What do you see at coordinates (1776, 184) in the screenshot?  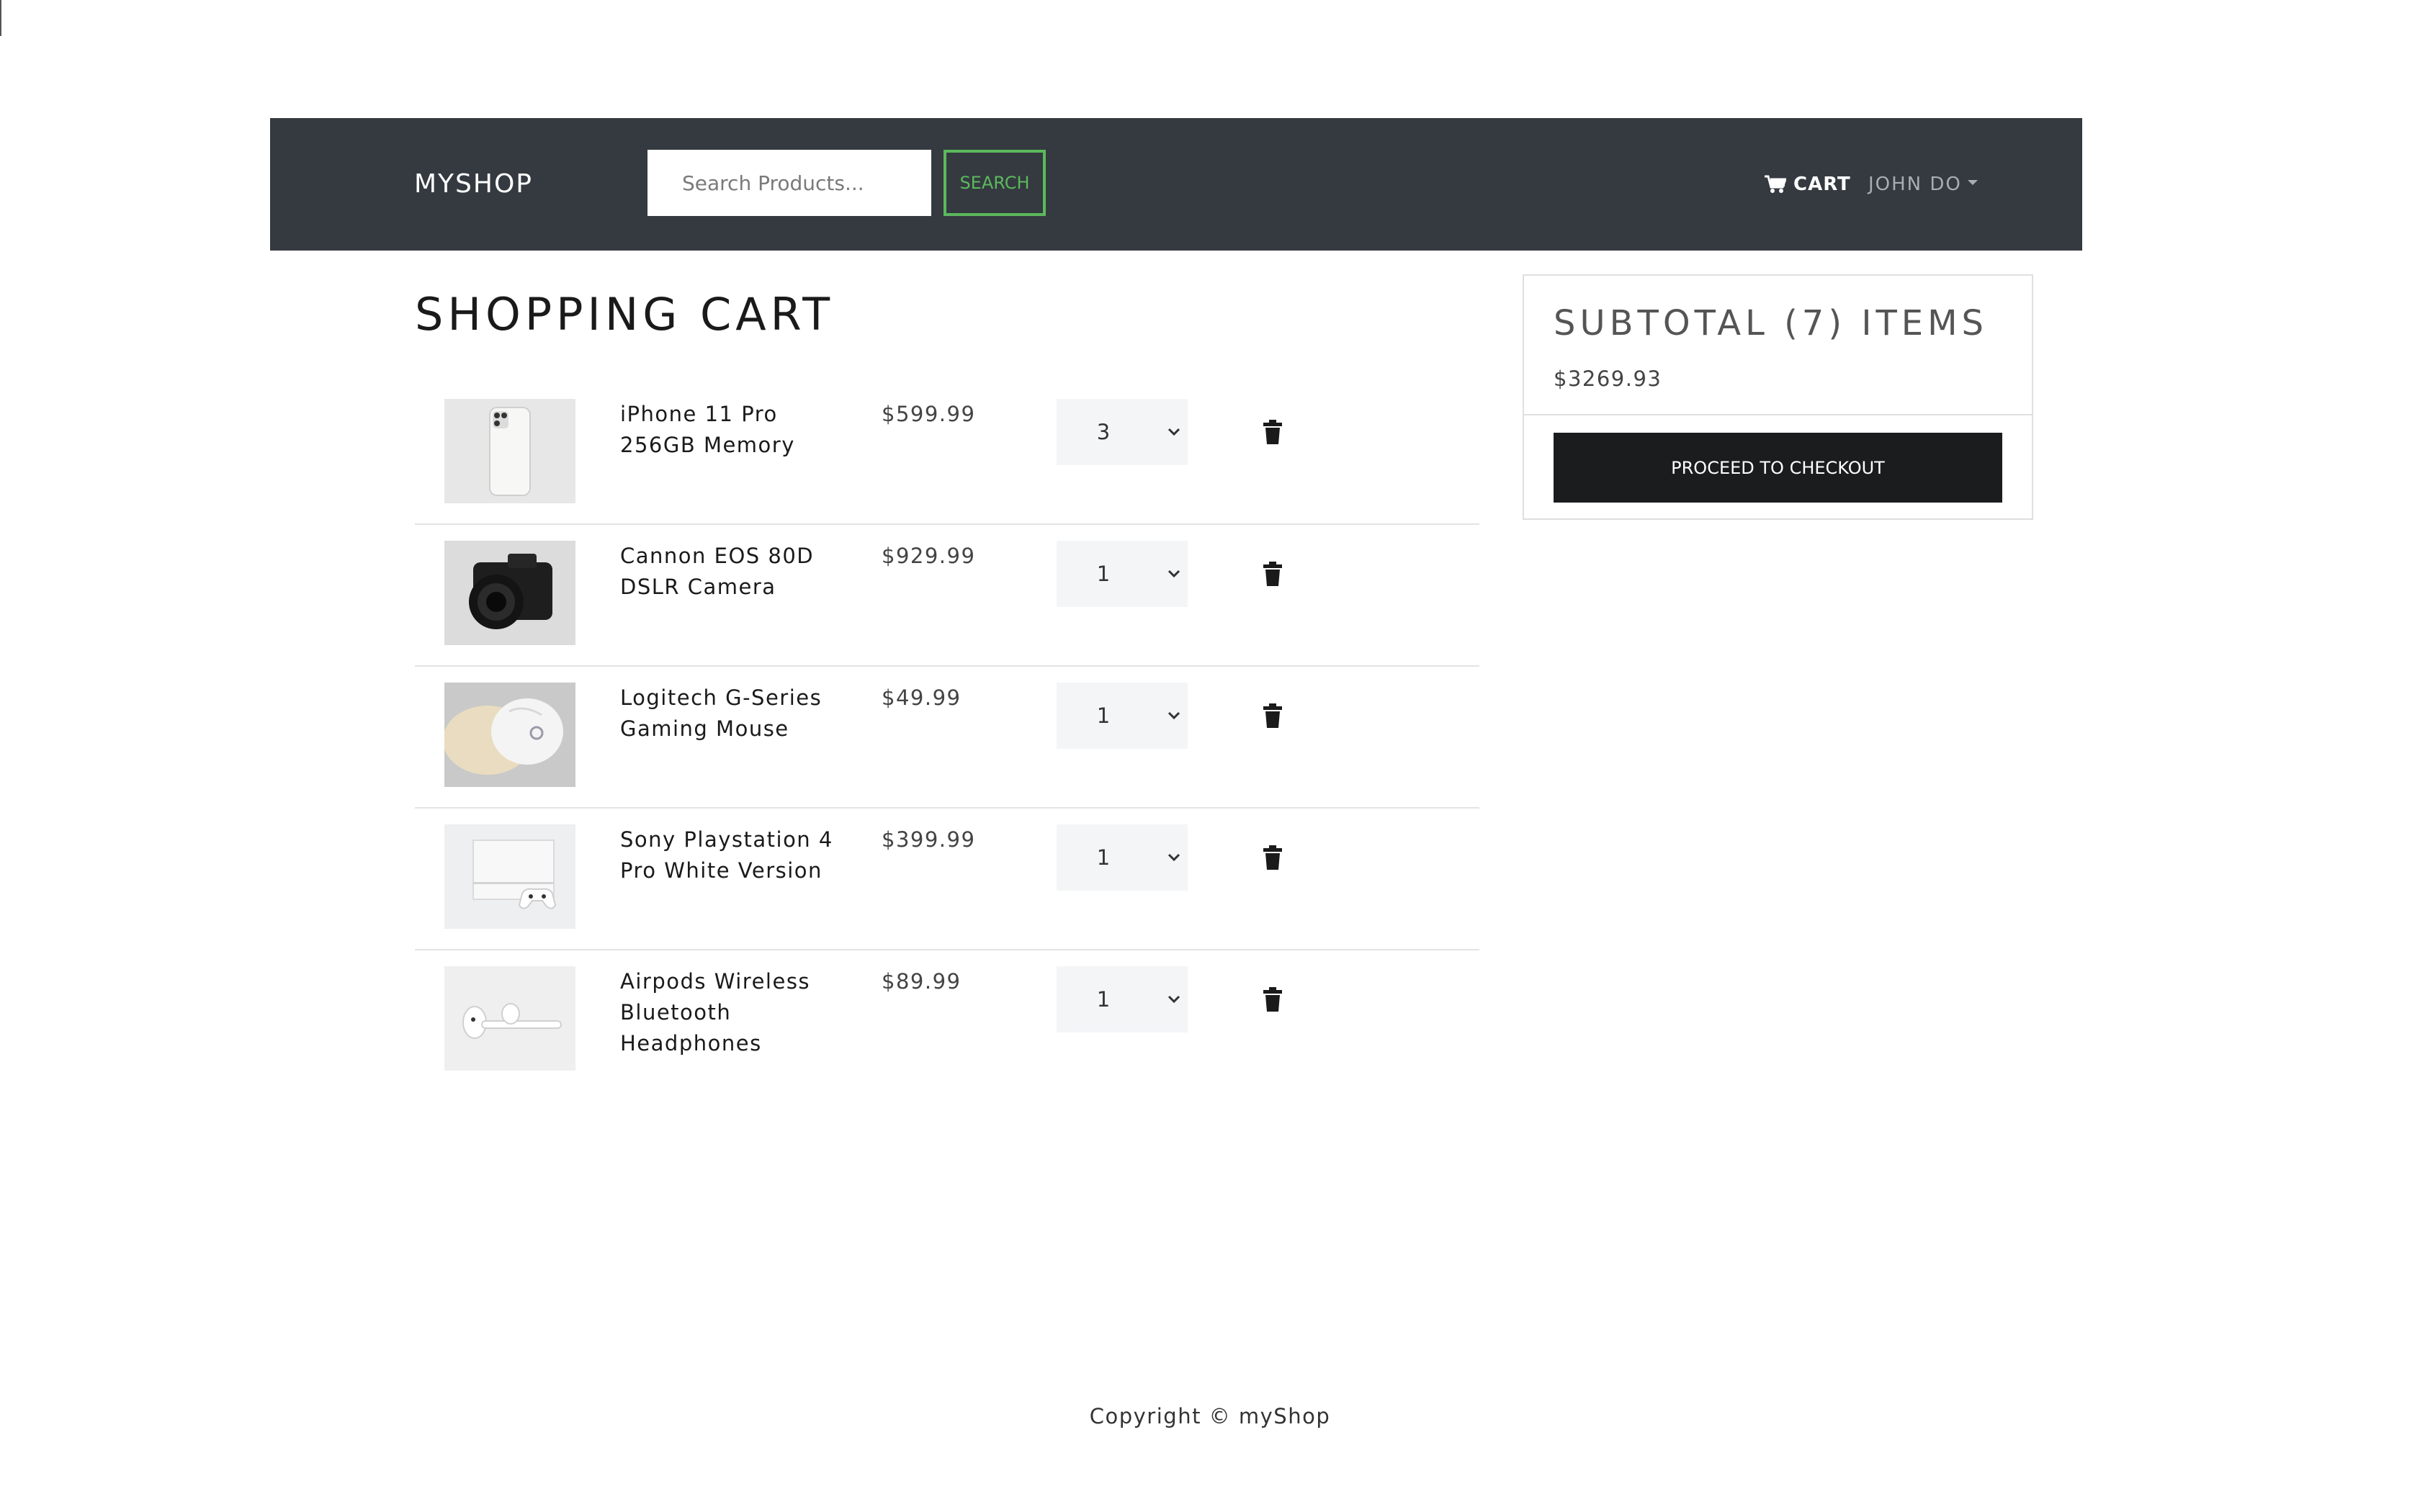 I see `shopping-cart-icon` at bounding box center [1776, 184].